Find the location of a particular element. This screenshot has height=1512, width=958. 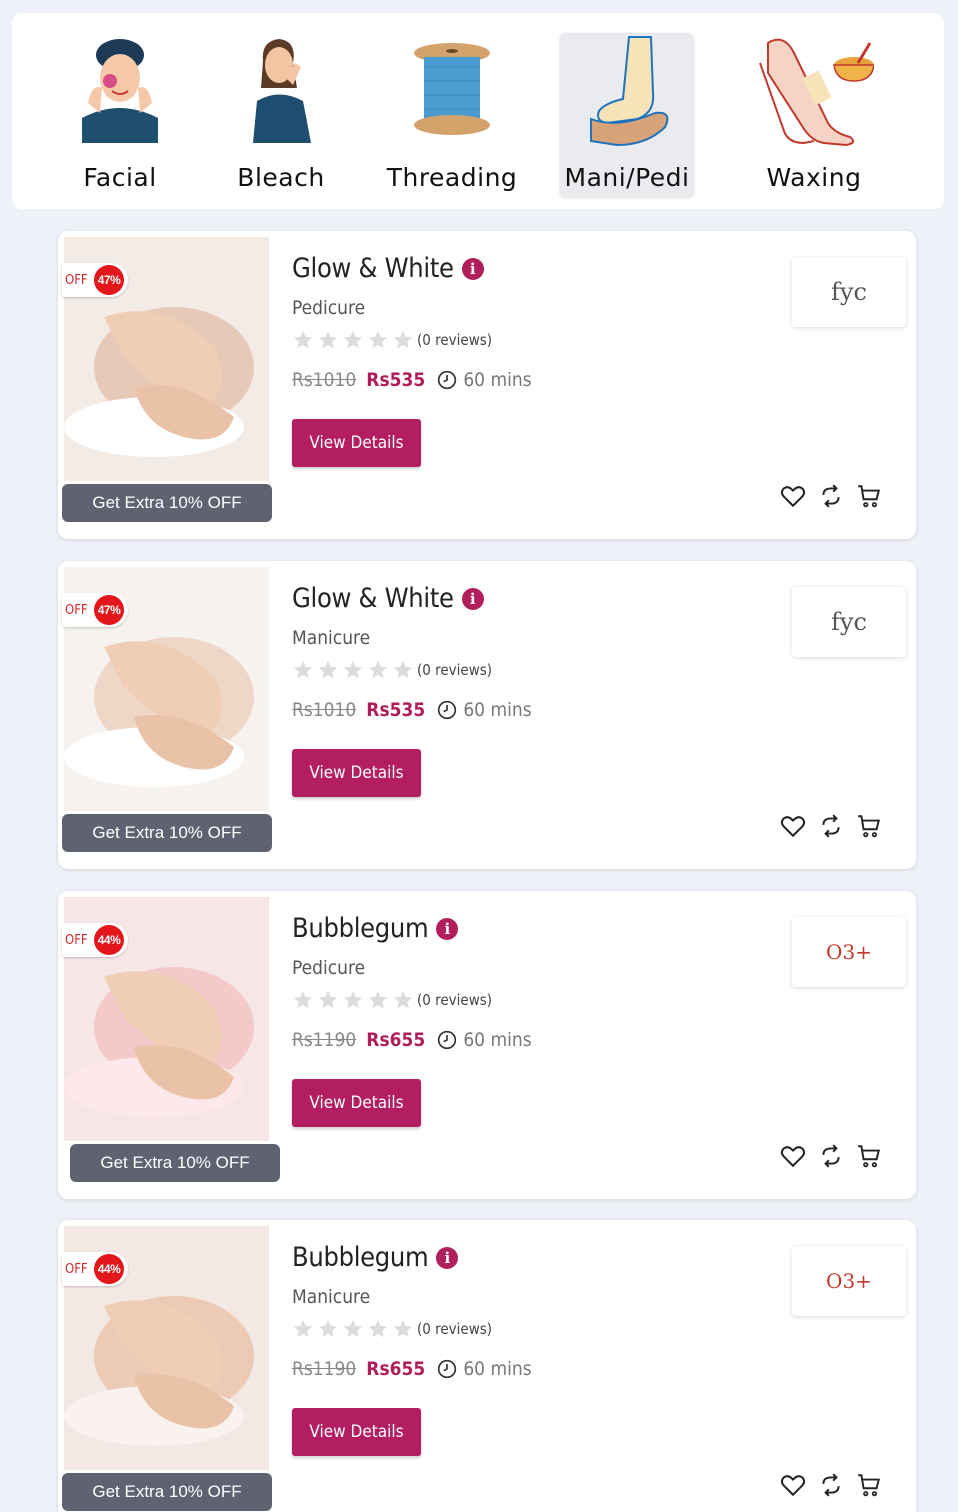

category-mani-pedi: Mani/Pedi is located at coordinates (627, 115).